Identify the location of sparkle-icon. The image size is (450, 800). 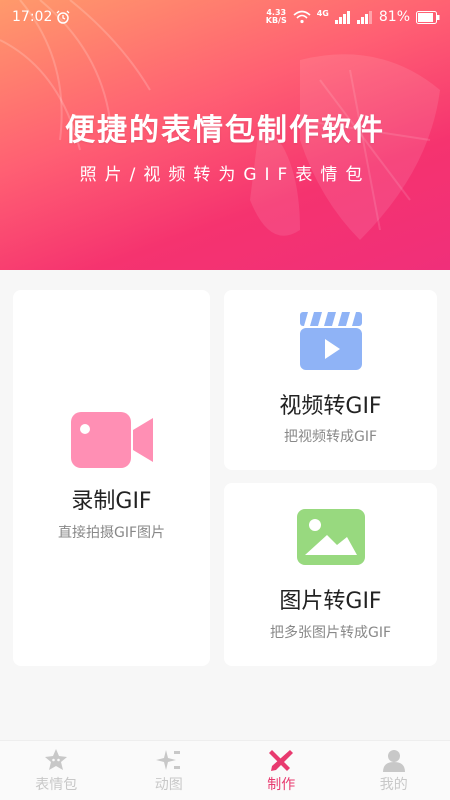
(167, 759).